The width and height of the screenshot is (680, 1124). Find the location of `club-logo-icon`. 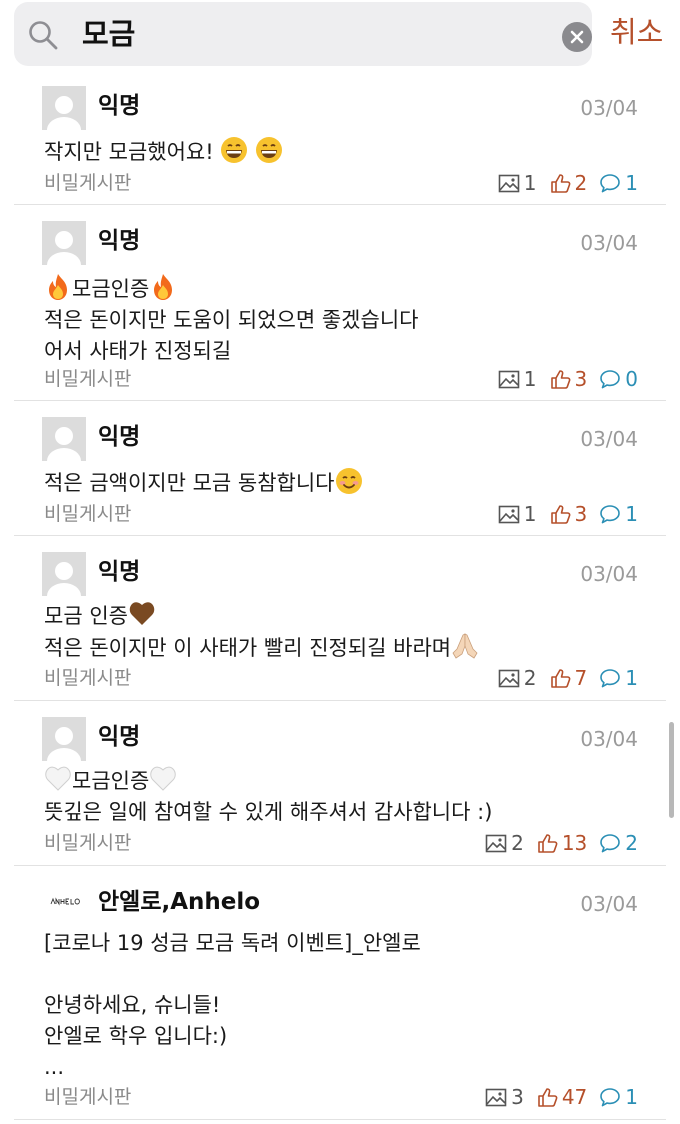

club-logo-icon is located at coordinates (65, 901).